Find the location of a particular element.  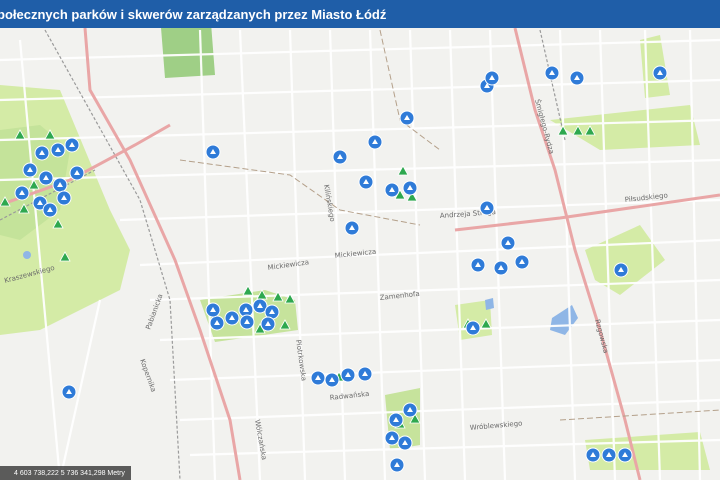

tree-marker-icon is located at coordinates (403, 170).